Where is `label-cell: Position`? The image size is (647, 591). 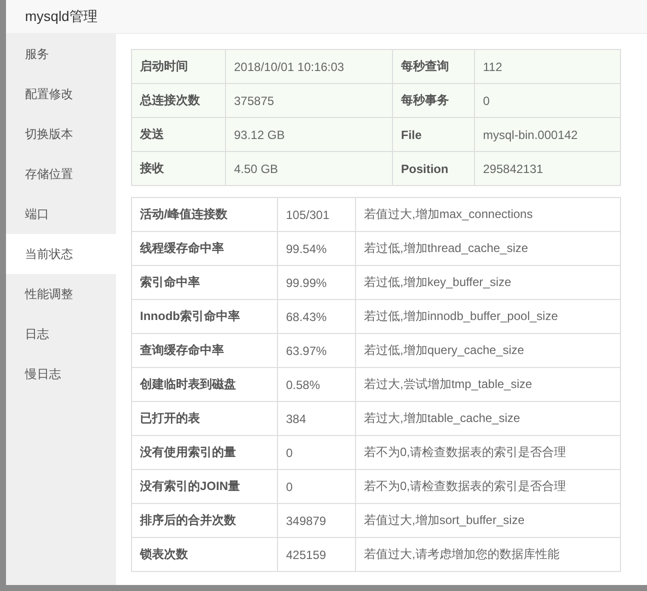 label-cell: Position is located at coordinates (433, 169).